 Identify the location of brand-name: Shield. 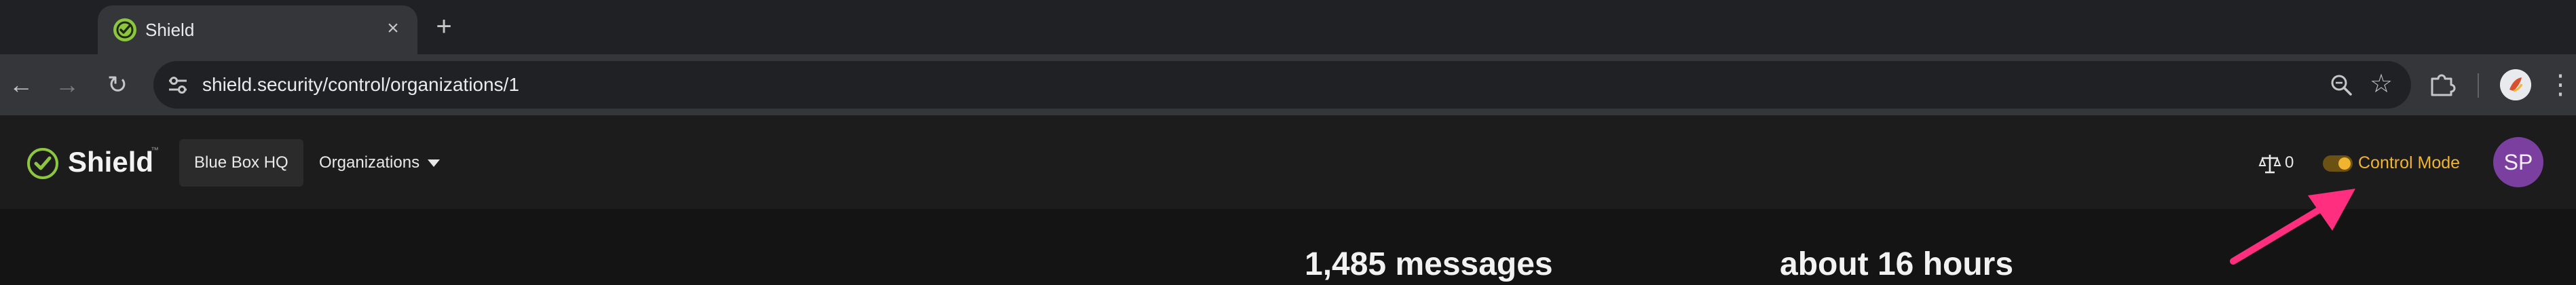
(111, 162).